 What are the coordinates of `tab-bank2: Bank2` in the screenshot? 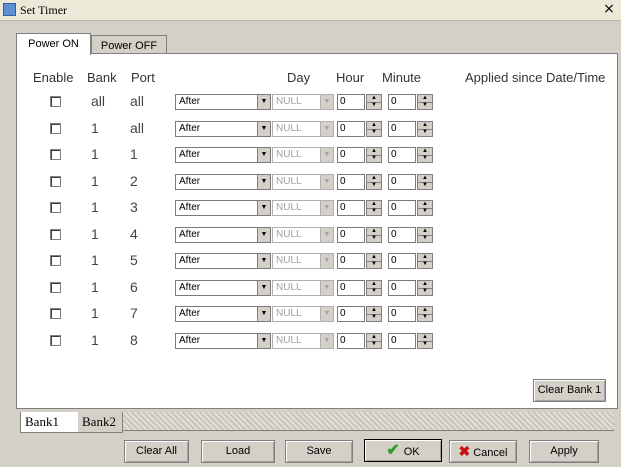 It's located at (100, 422).